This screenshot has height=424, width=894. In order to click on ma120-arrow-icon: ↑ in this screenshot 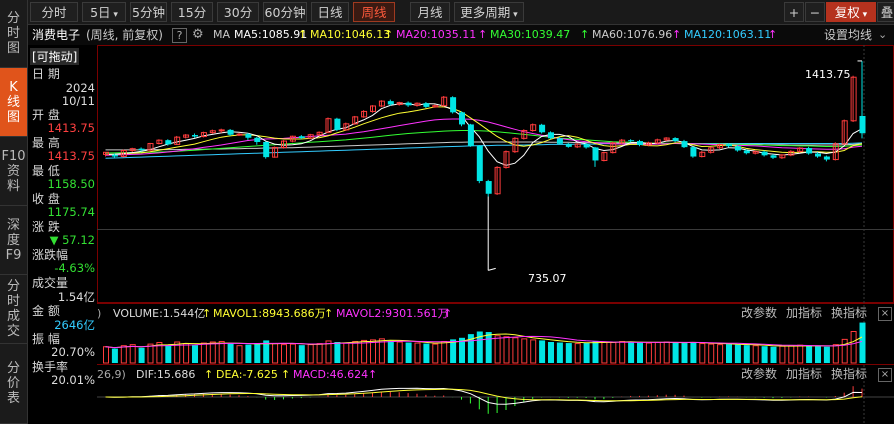, I will do `click(677, 34)`.